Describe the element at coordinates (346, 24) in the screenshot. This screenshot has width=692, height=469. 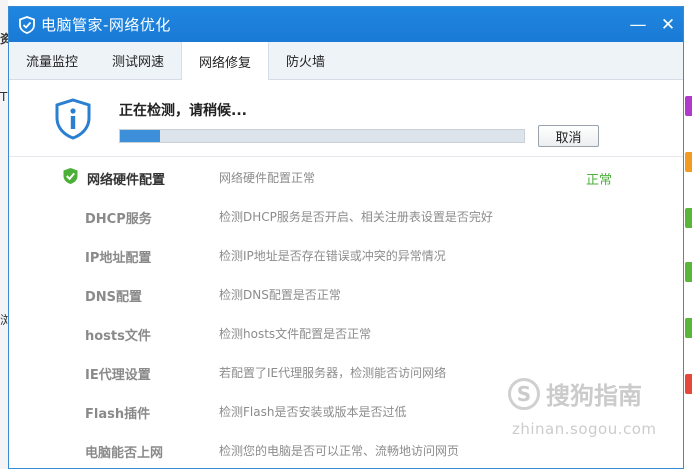
I see `title-bar: 电脑管家-网络优化 — ✕` at that location.